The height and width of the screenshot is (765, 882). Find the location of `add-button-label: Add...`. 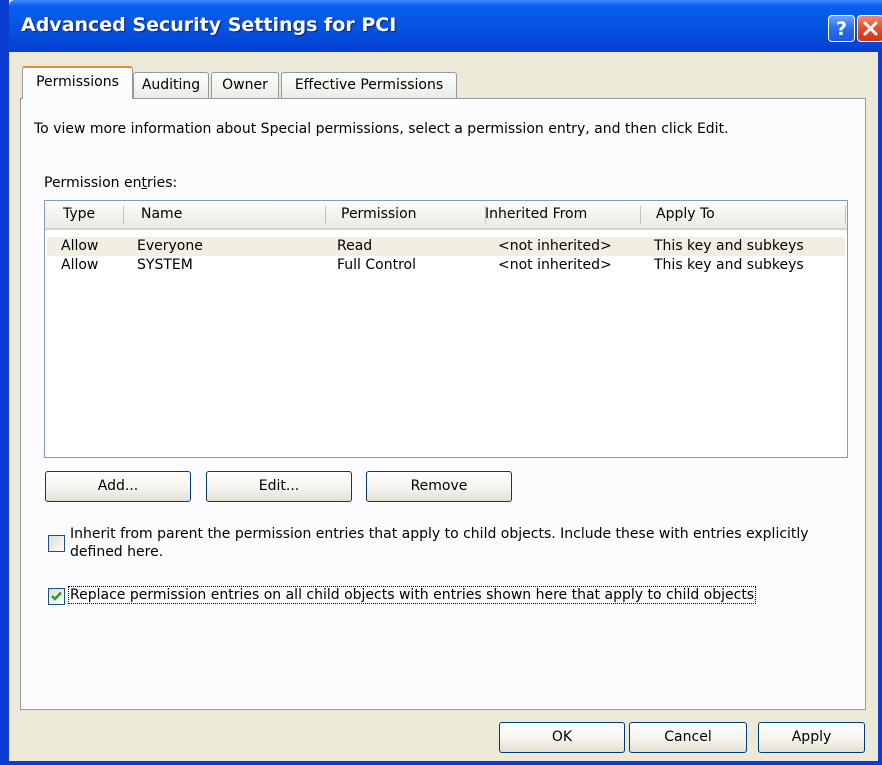

add-button-label: Add... is located at coordinates (118, 486).